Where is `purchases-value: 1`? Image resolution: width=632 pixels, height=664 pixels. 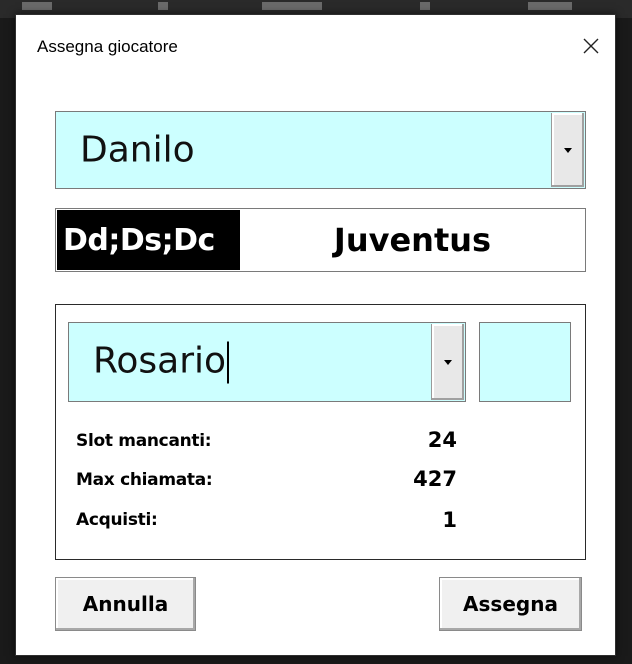
purchases-value: 1 is located at coordinates (449, 520).